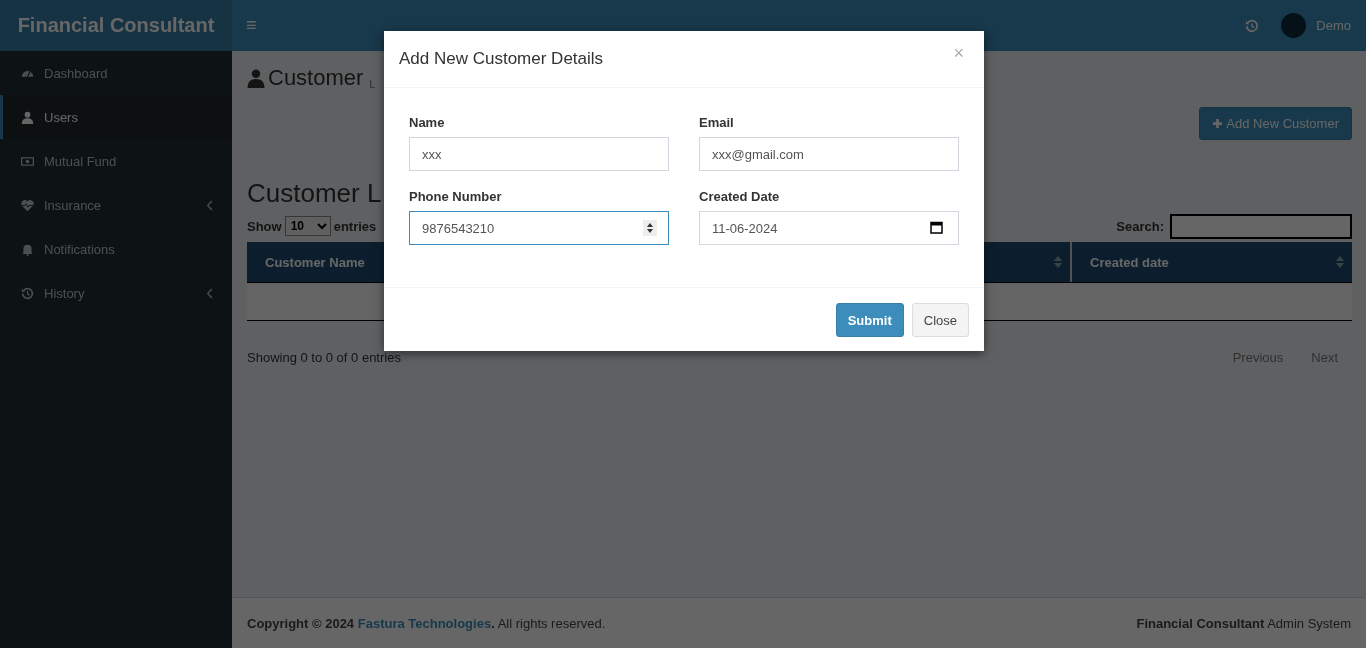 This screenshot has height=648, width=1366. What do you see at coordinates (427, 122) in the screenshot?
I see `field-label: Name` at bounding box center [427, 122].